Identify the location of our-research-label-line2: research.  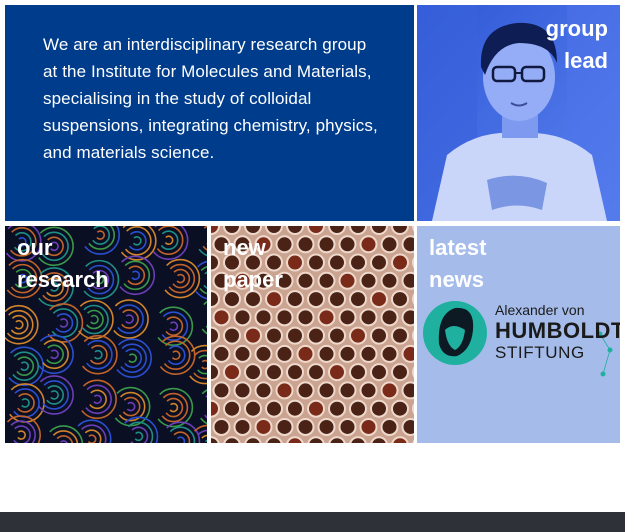
(63, 279).